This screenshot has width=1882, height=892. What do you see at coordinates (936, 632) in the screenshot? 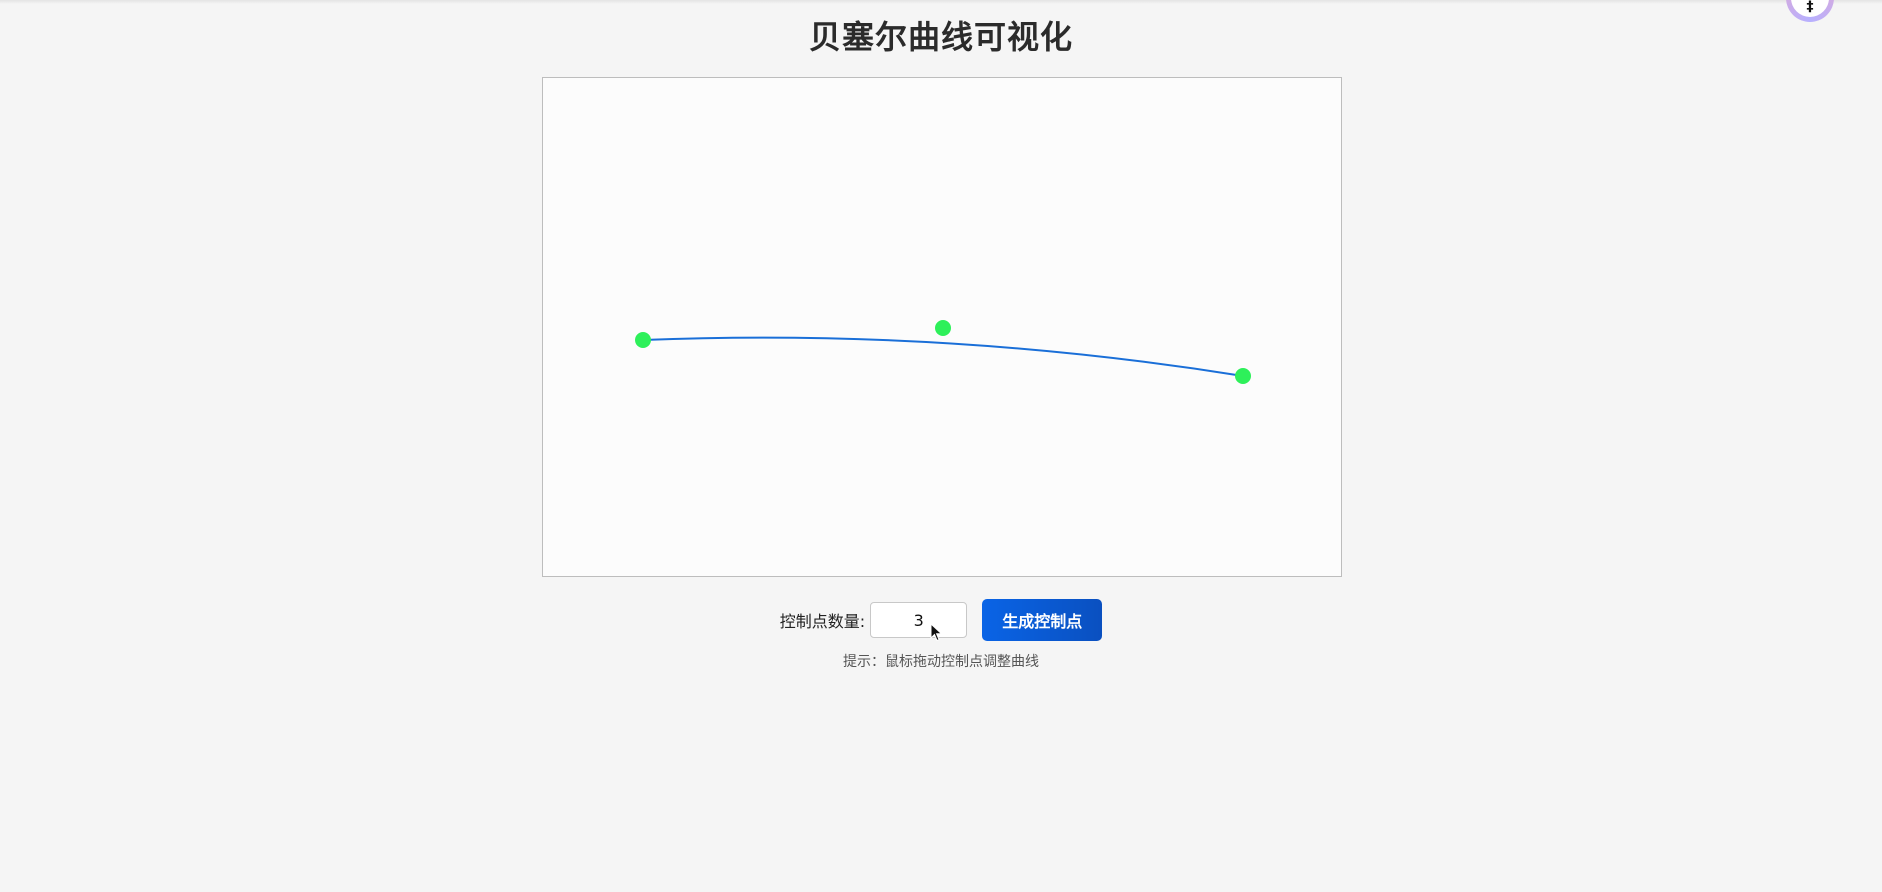
I see `mouse-cursor-icon` at bounding box center [936, 632].